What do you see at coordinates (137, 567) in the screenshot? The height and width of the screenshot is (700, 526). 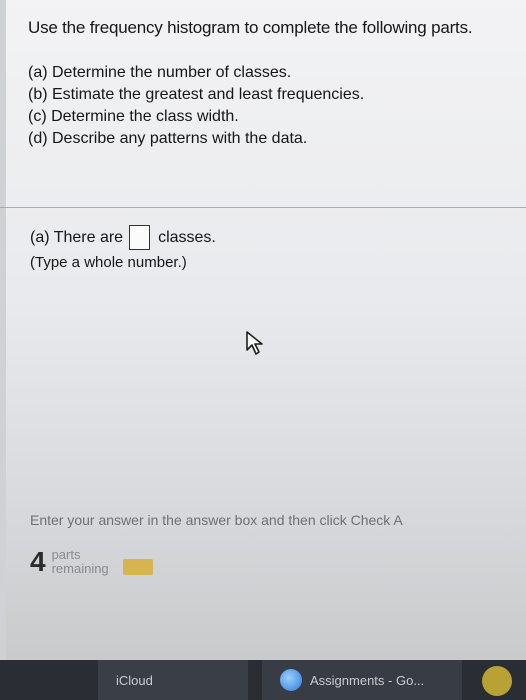 I see `parts-progress-indicator` at bounding box center [137, 567].